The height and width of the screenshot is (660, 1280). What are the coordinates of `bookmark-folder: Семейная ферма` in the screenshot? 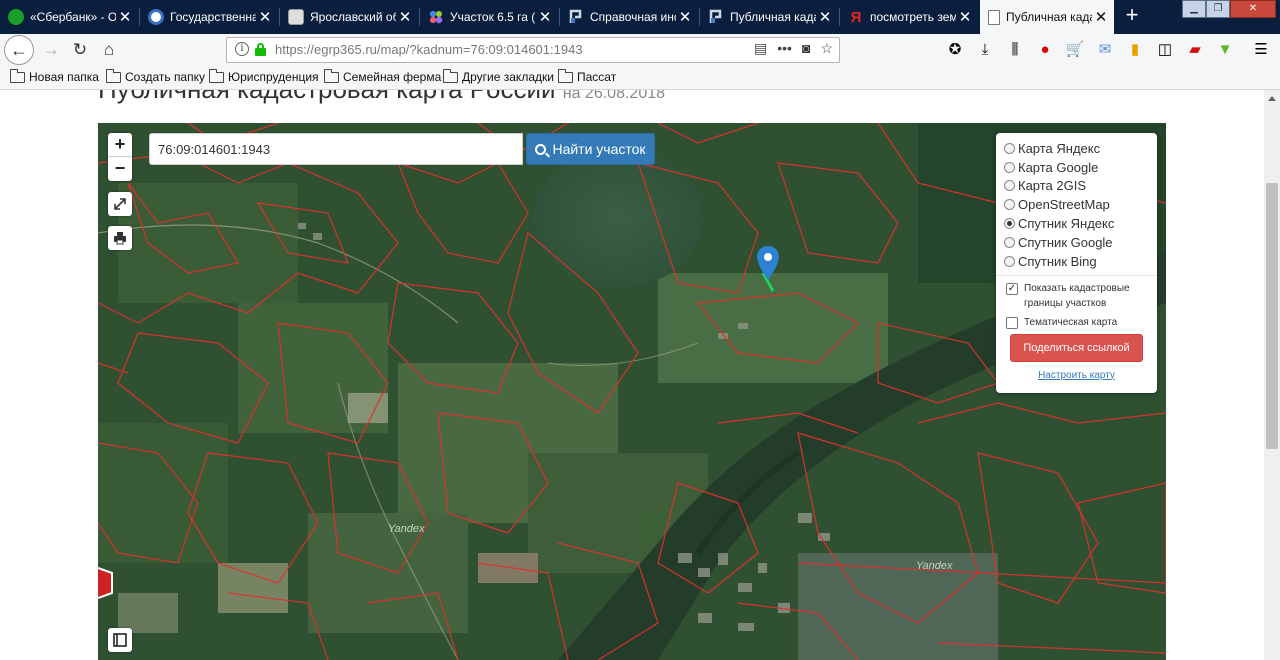 It's located at (382, 76).